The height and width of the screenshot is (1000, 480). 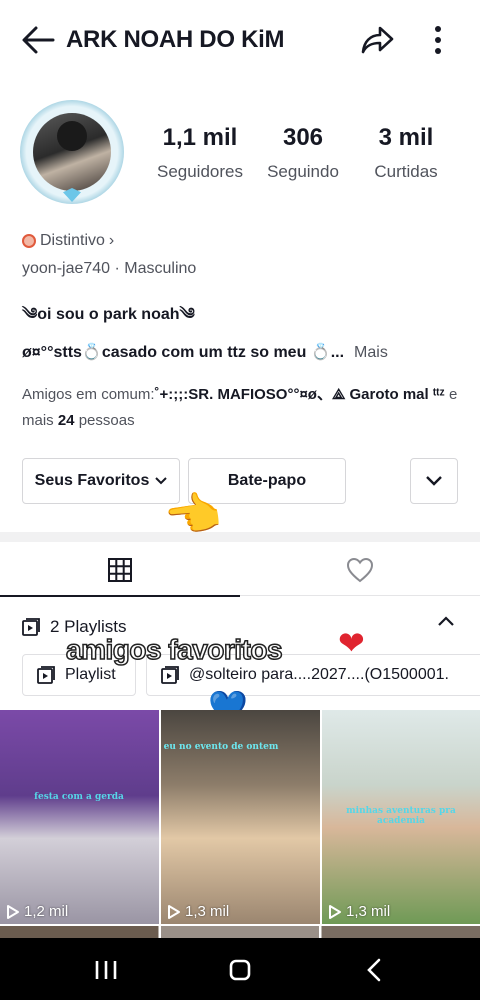 I want to click on overlay-caption: amigos favoritos, so click(x=174, y=649).